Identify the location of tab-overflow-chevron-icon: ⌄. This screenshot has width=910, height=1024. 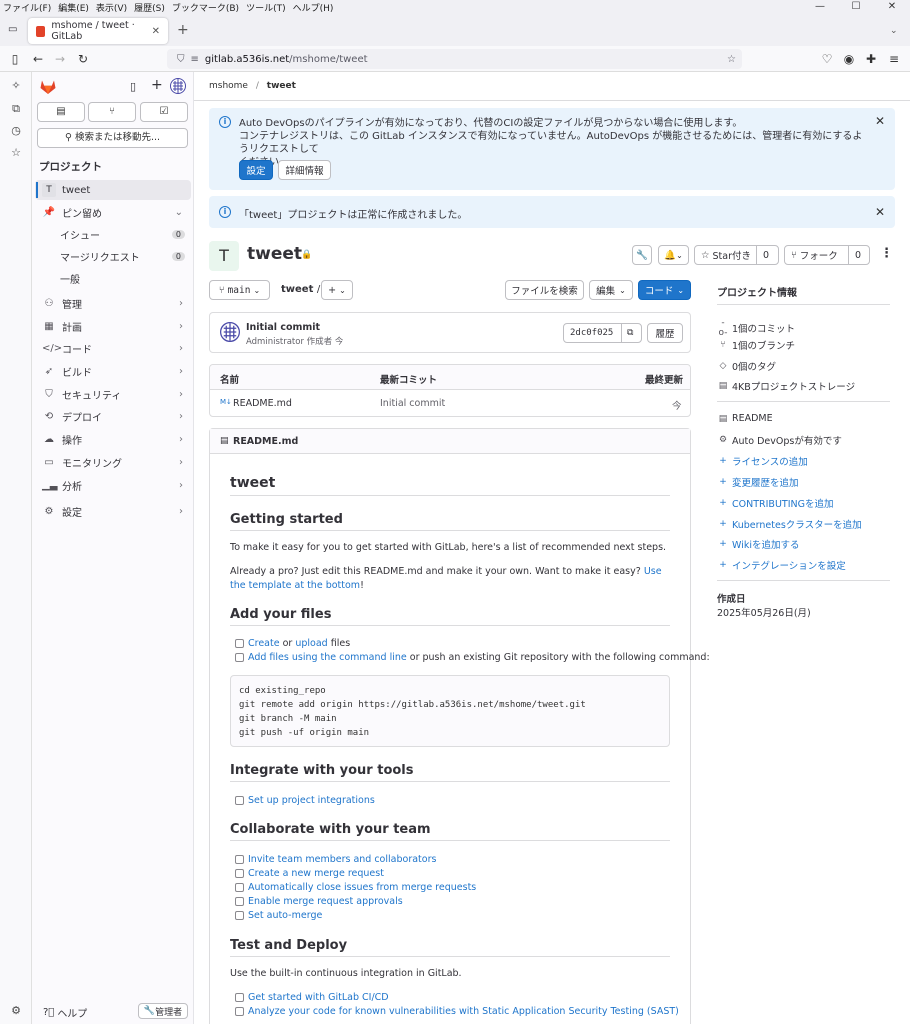
(894, 31).